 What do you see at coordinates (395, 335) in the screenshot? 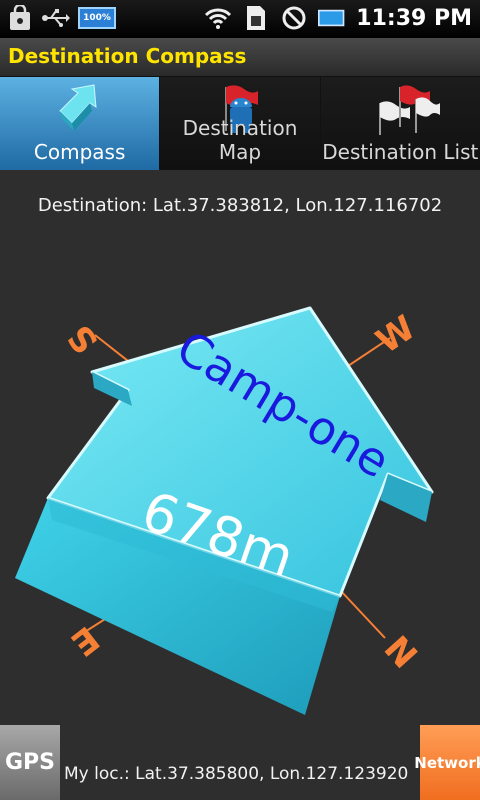
I see `compass-label-west: W` at bounding box center [395, 335].